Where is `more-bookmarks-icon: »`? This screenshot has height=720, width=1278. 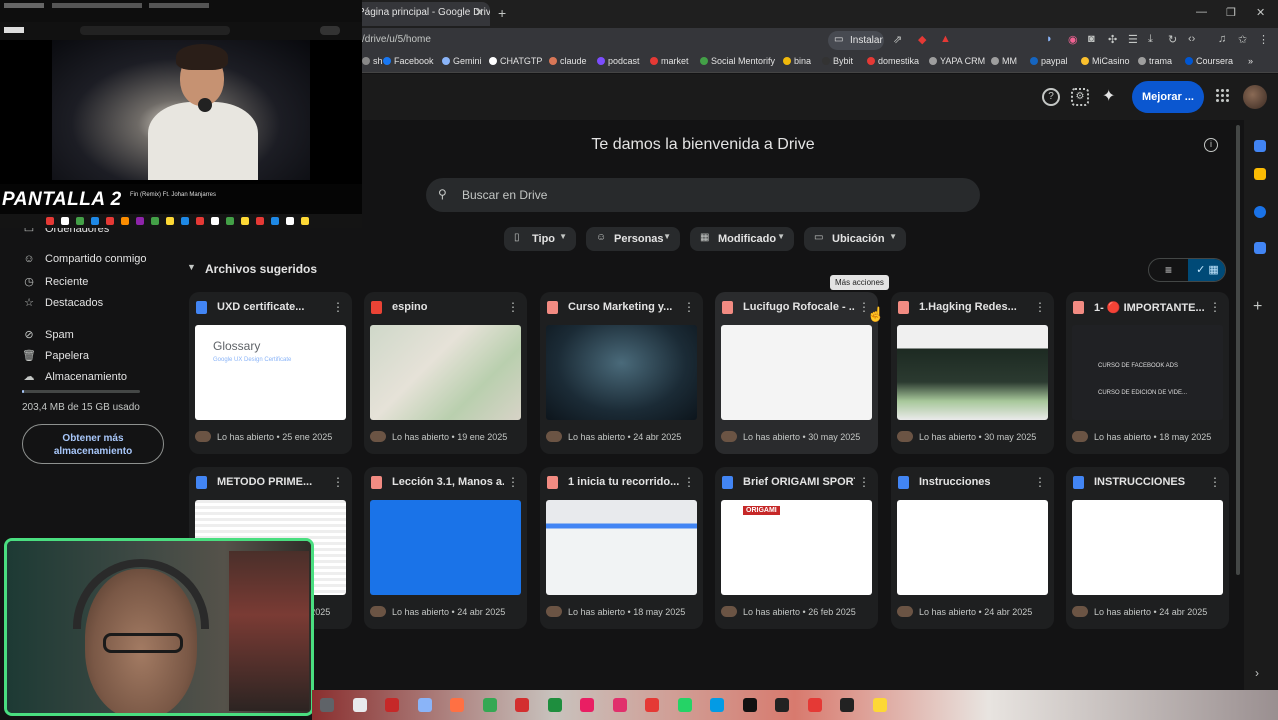 more-bookmarks-icon: » is located at coordinates (1250, 61).